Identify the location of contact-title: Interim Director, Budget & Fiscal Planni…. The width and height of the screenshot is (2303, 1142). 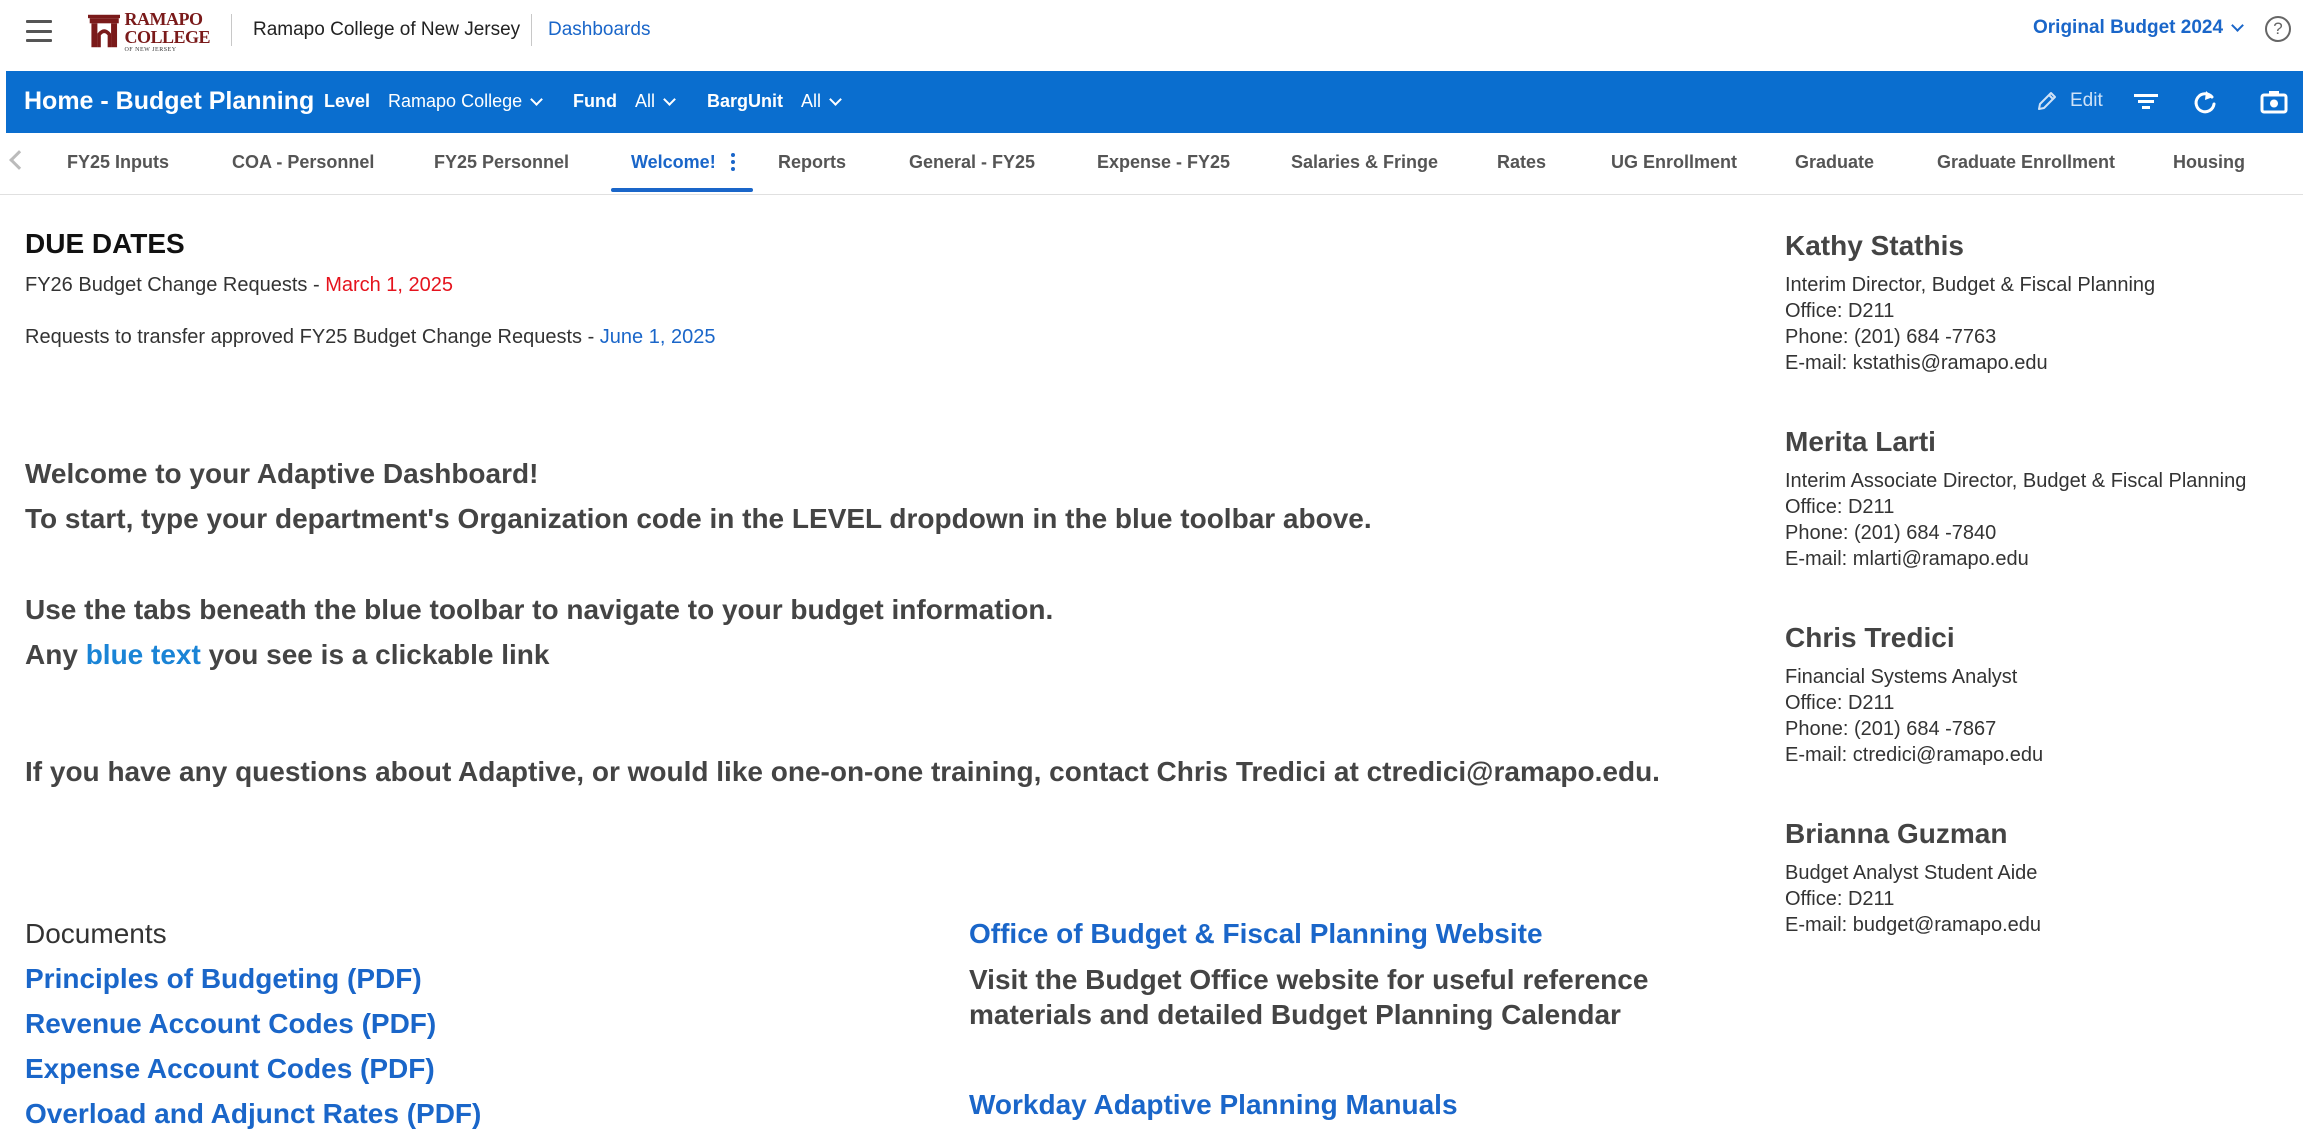
(1970, 285).